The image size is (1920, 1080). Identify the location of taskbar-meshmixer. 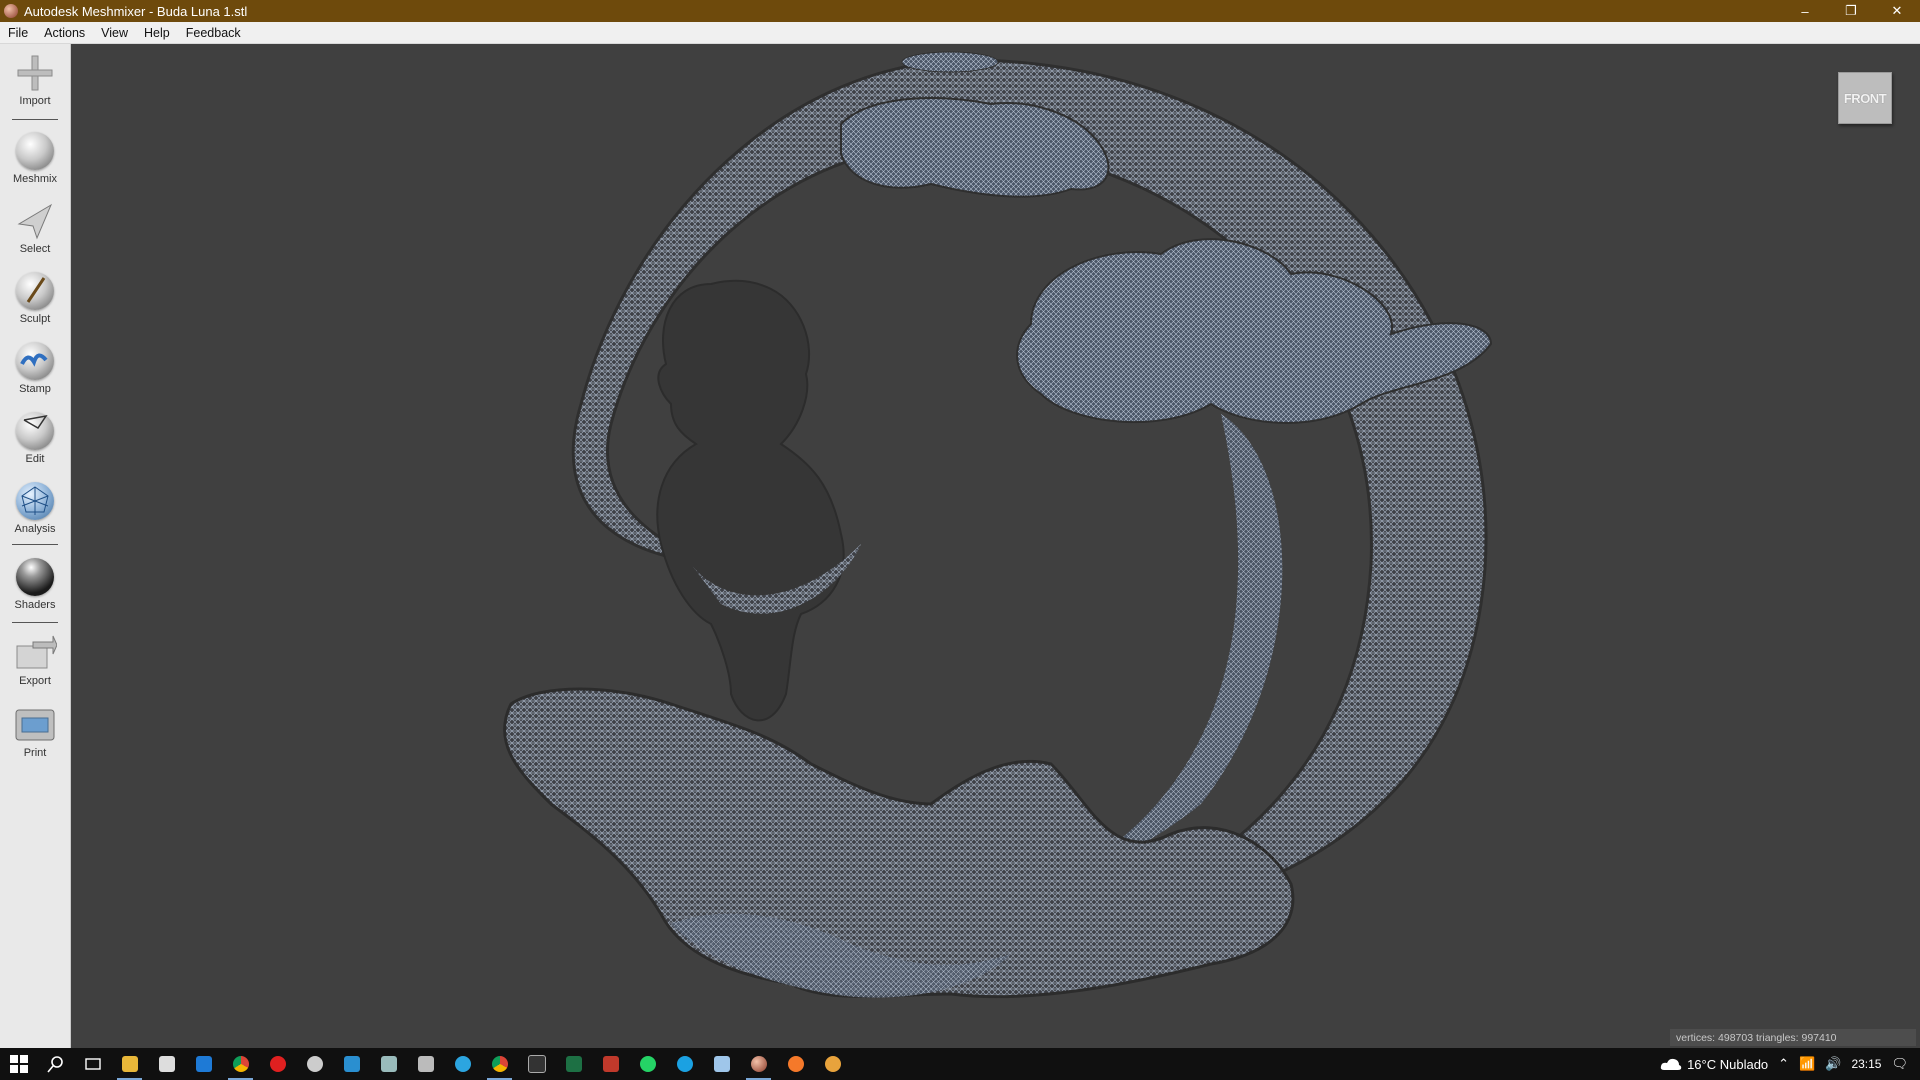
(758, 1064).